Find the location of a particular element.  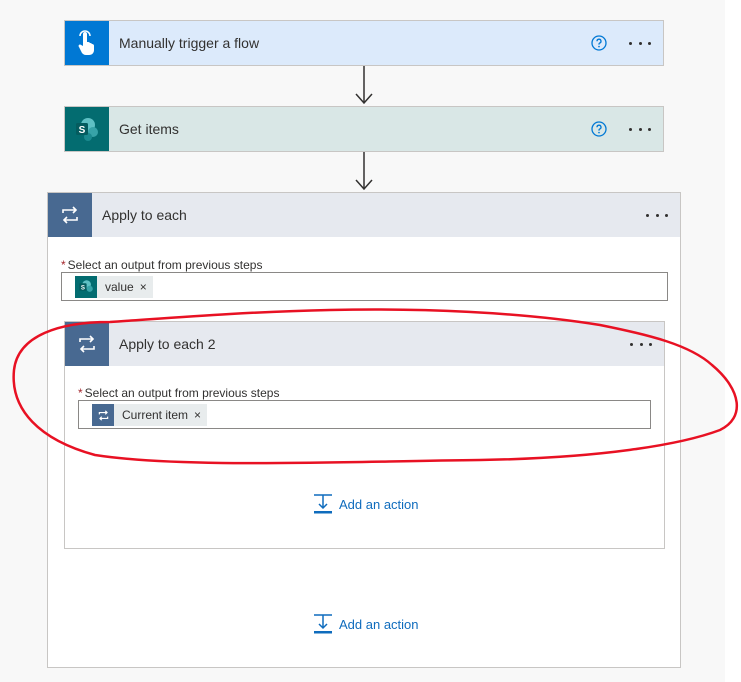

trigger-icon-box is located at coordinates (87, 43).